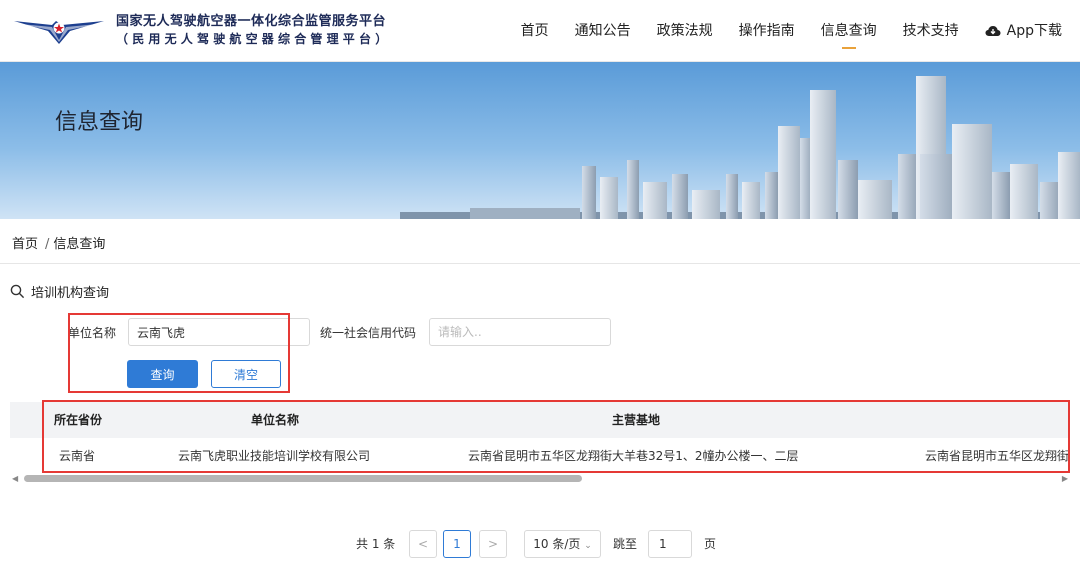  What do you see at coordinates (274, 456) in the screenshot?
I see `cell-unit-name: 云南飞虎职业技能培训学校有限公司` at bounding box center [274, 456].